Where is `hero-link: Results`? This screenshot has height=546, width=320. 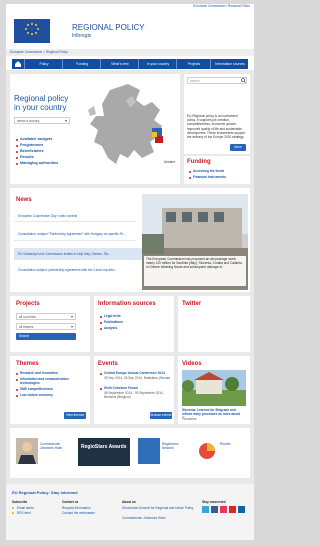
hero-link: Results is located at coordinates (45, 157).